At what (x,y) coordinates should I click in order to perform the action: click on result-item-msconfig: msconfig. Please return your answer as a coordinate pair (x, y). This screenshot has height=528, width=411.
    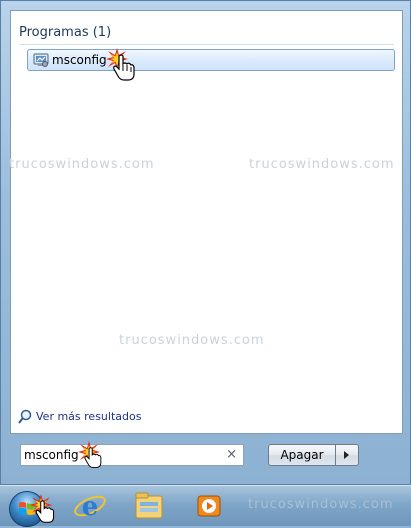
    Looking at the image, I should click on (211, 64).